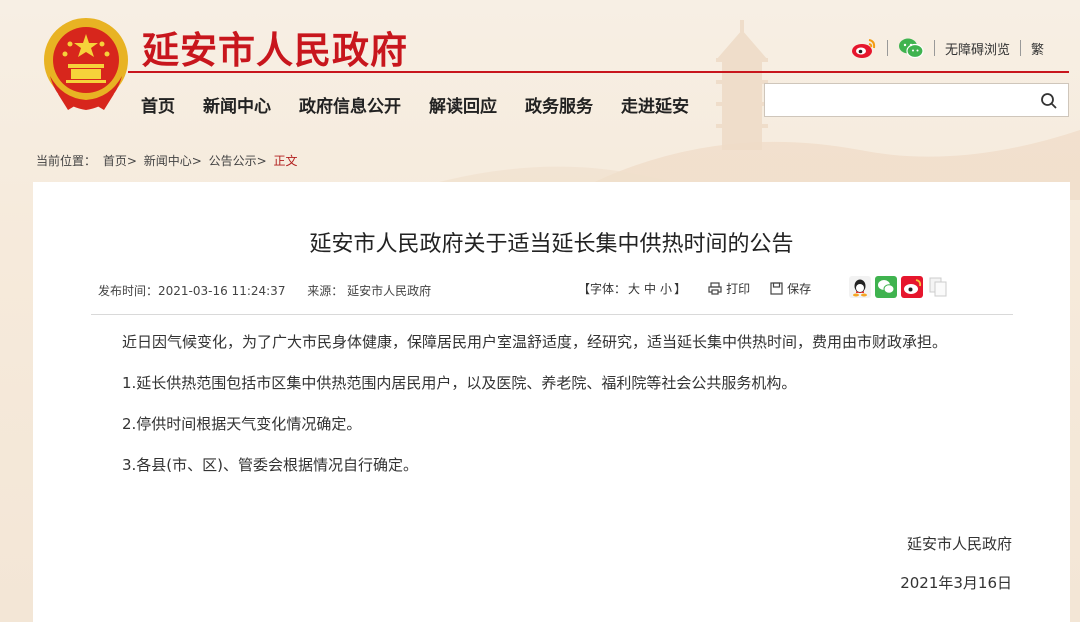 The width and height of the screenshot is (1080, 622). What do you see at coordinates (864, 48) in the screenshot?
I see `weibo-icon` at bounding box center [864, 48].